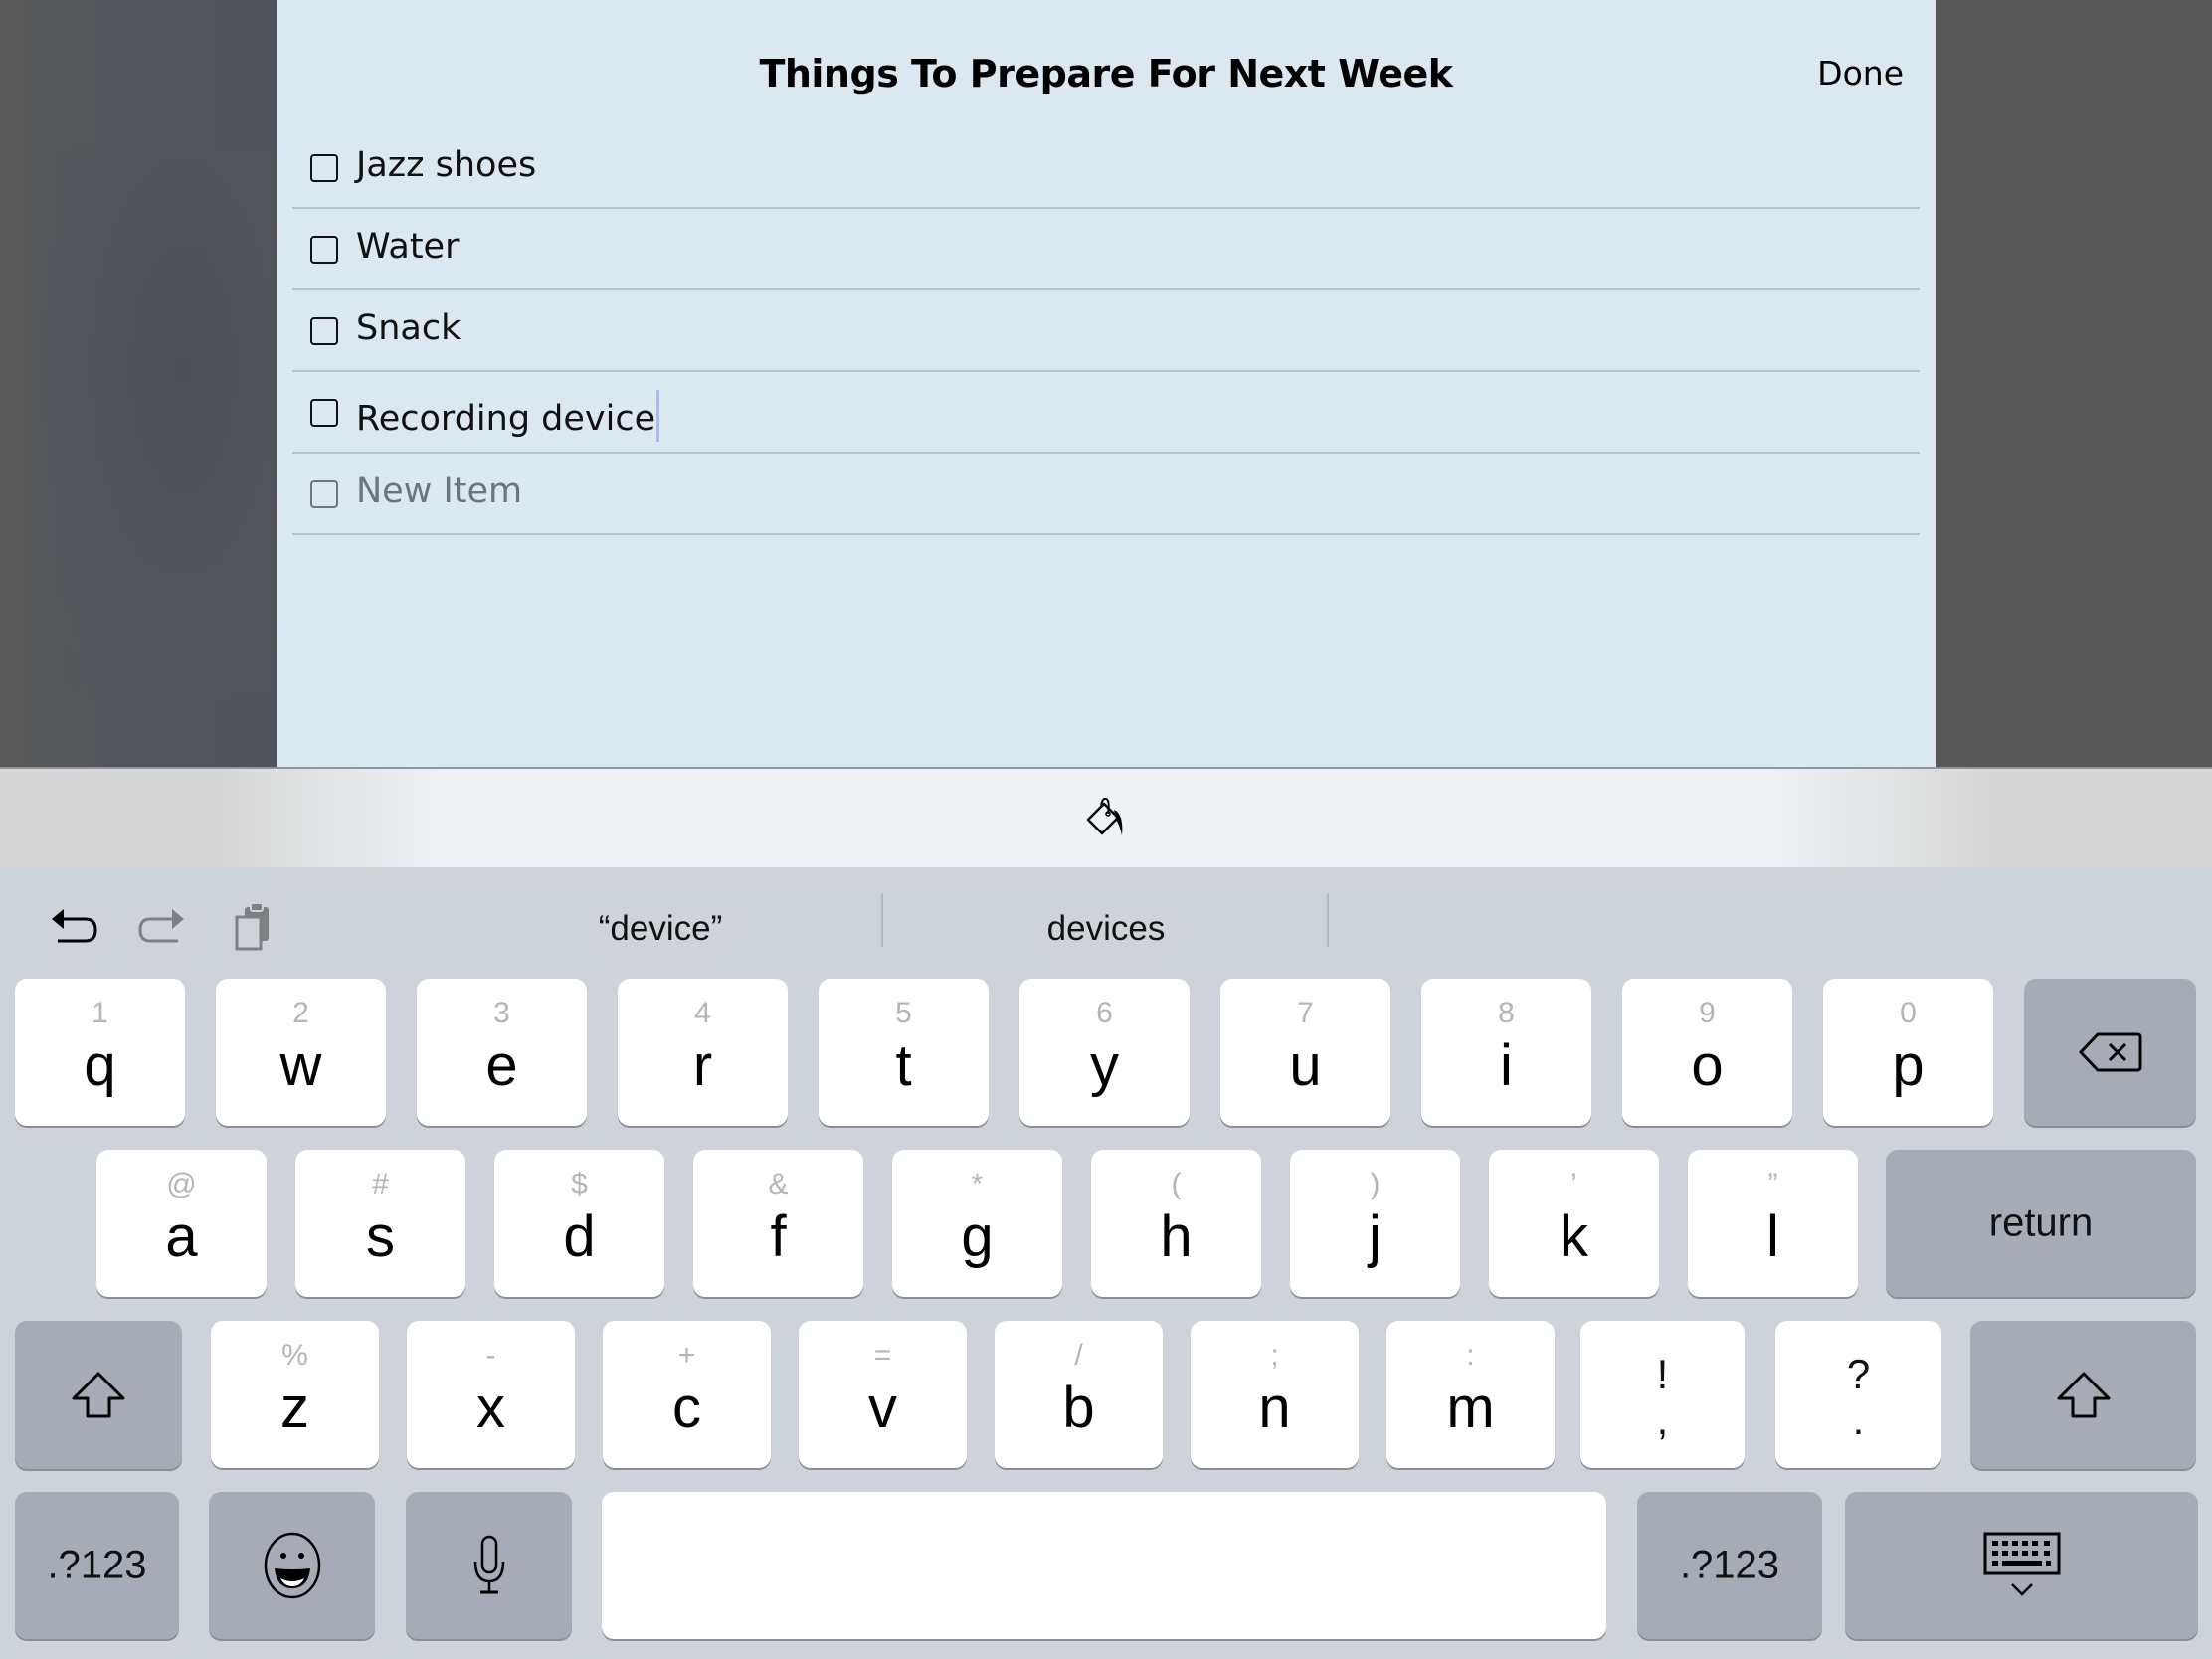 Image resolution: width=2212 pixels, height=1659 pixels. What do you see at coordinates (903, 1013) in the screenshot?
I see `key-alt-char: 5` at bounding box center [903, 1013].